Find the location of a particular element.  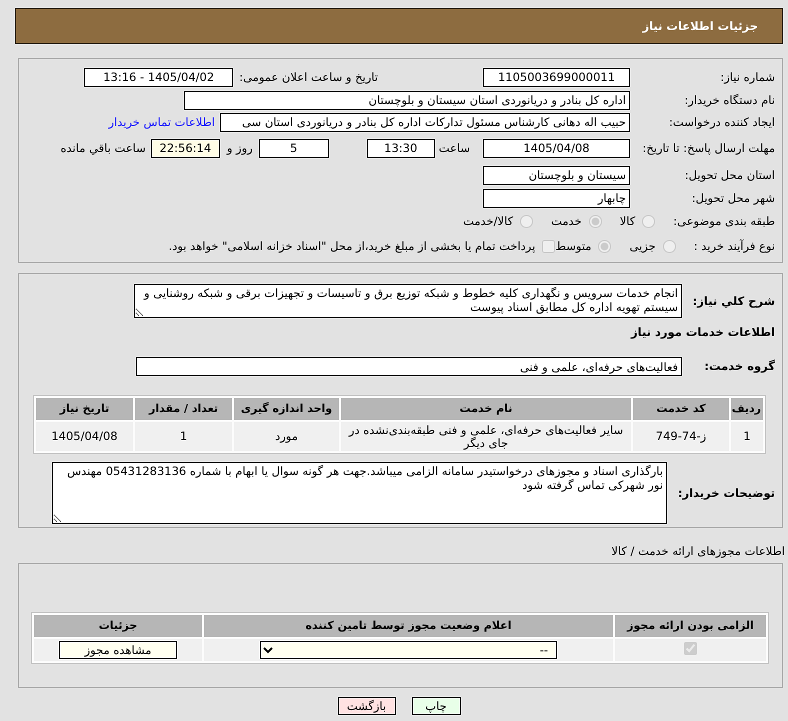

table-header-cell: واحد اندازه گیری is located at coordinates (286, 409).